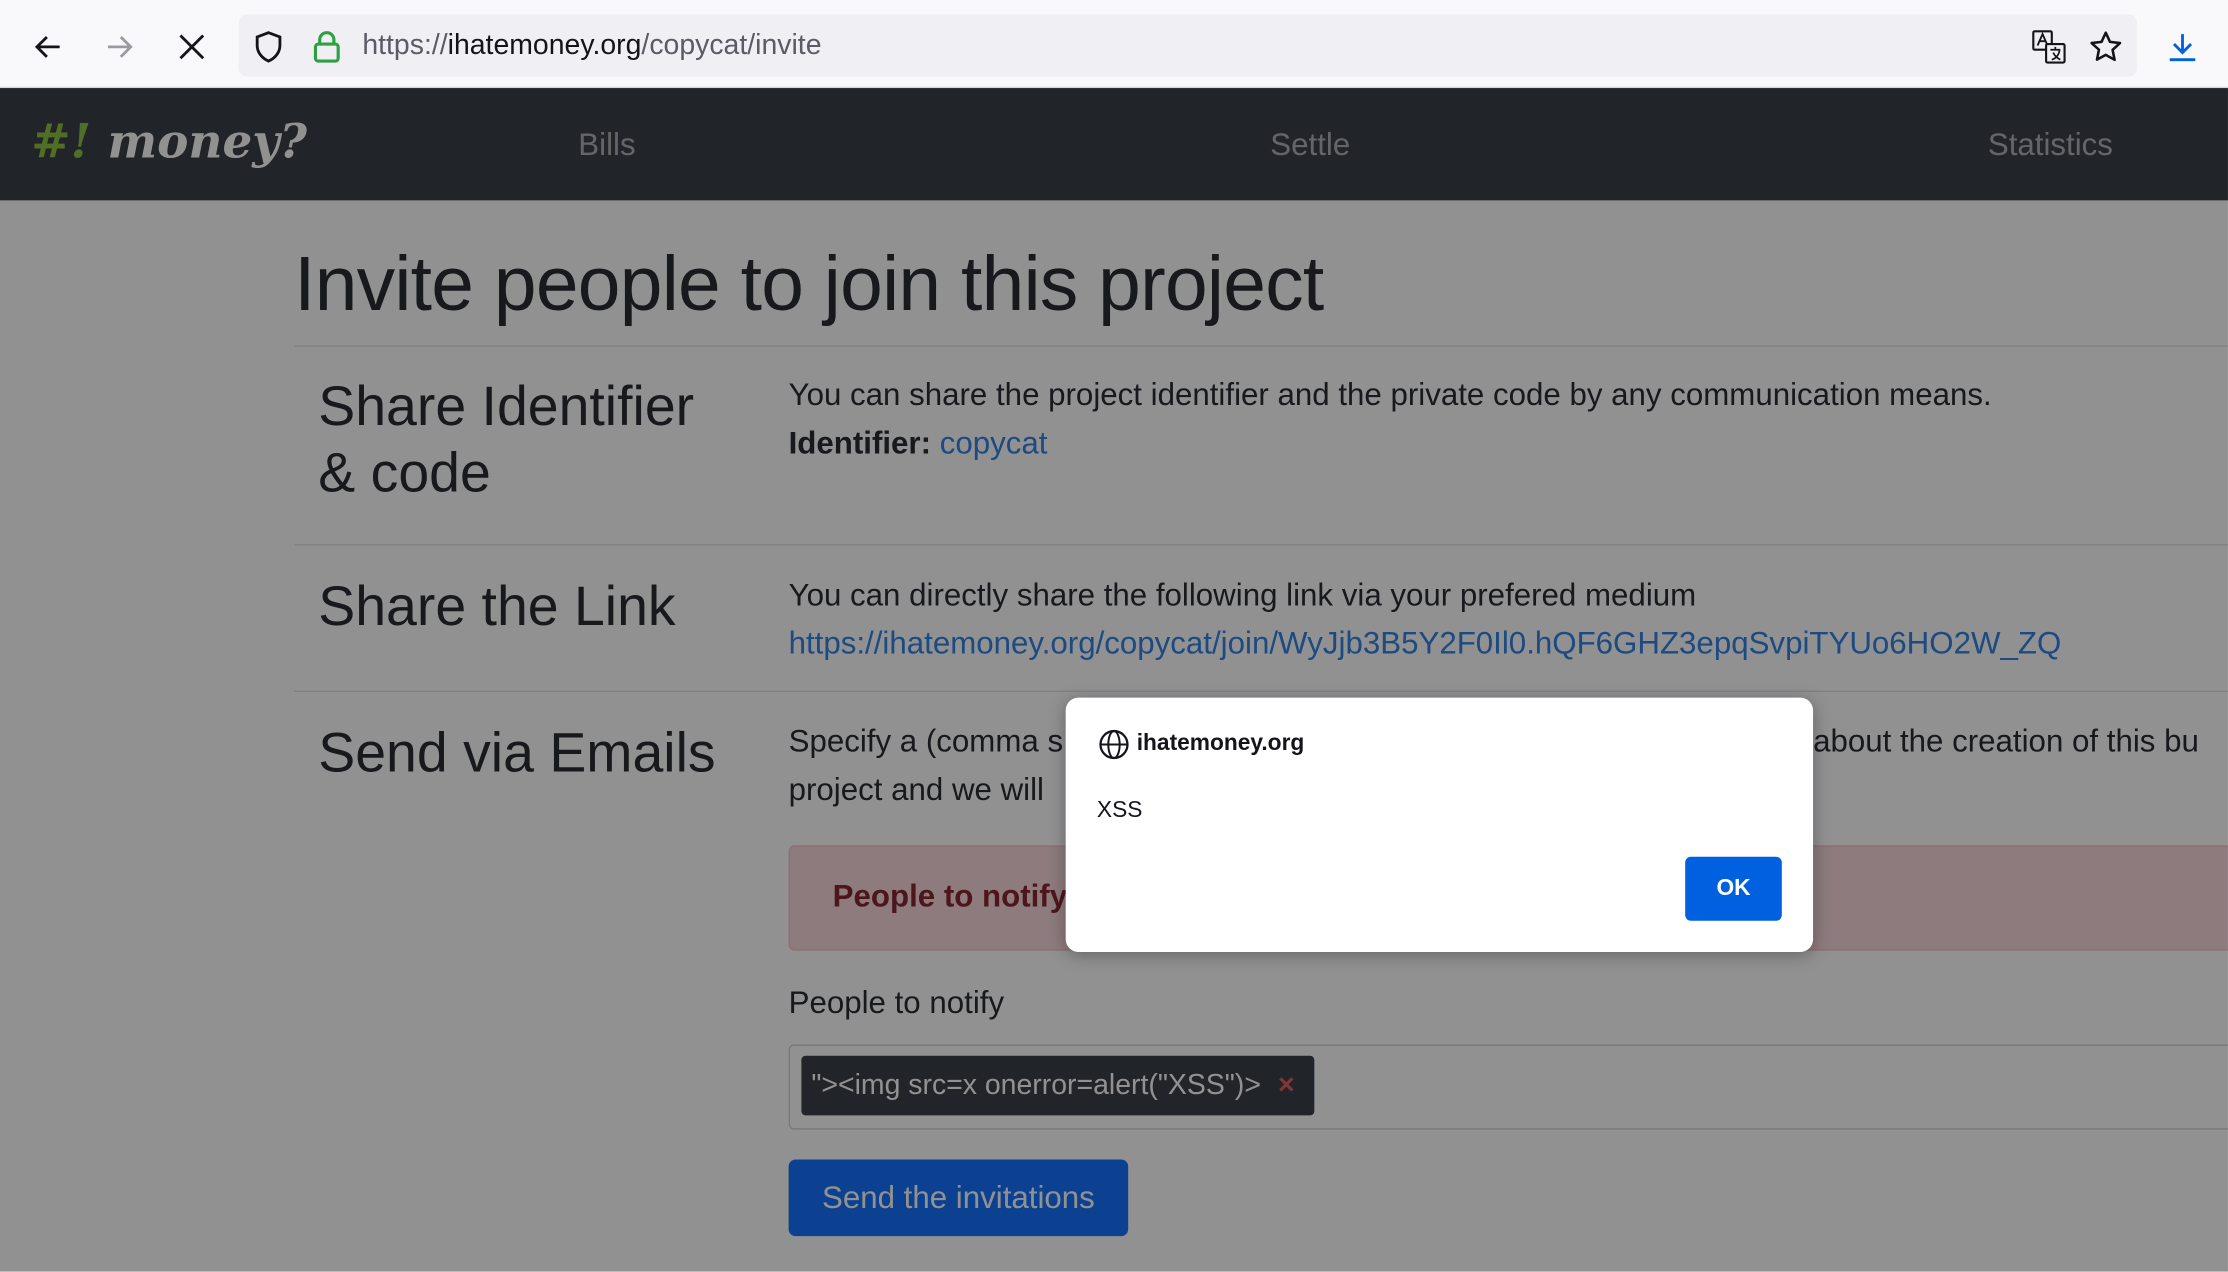 The image size is (2228, 1272). Describe the element at coordinates (731, 45) in the screenshot. I see `url-path: /copycat/invite` at that location.